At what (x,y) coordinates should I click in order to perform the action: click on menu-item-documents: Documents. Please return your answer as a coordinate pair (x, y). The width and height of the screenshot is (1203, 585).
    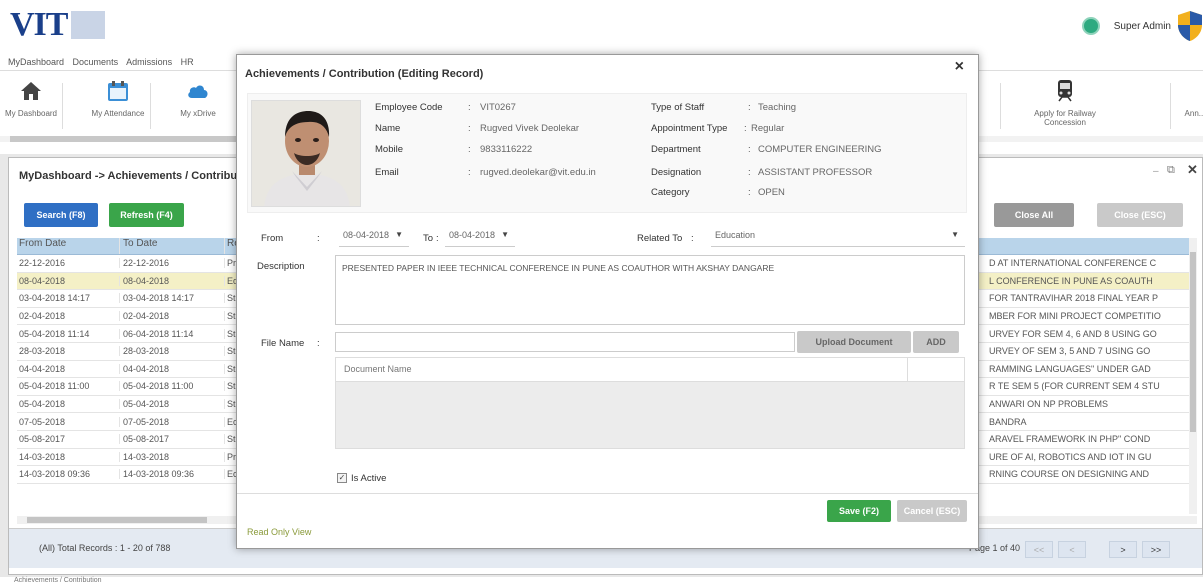
    Looking at the image, I should click on (96, 62).